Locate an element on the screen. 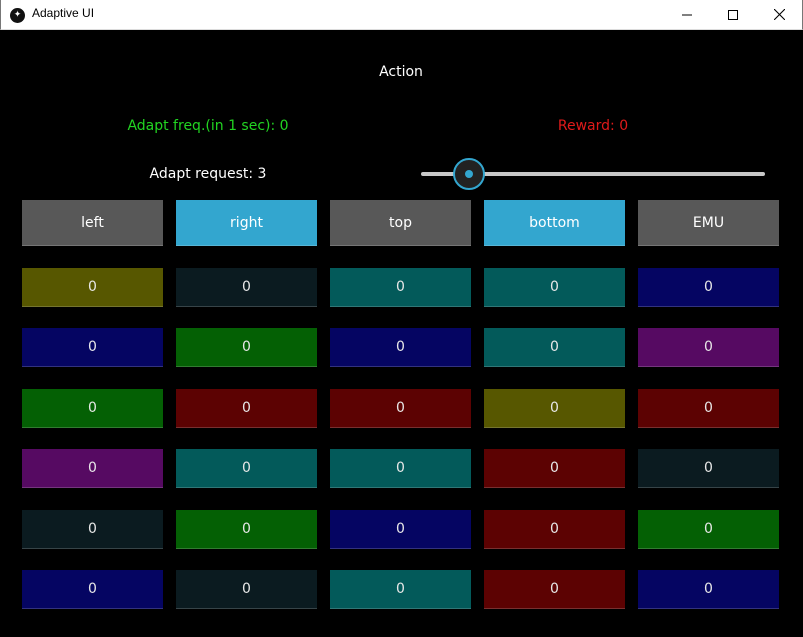  maximize-icon is located at coordinates (733, 14).